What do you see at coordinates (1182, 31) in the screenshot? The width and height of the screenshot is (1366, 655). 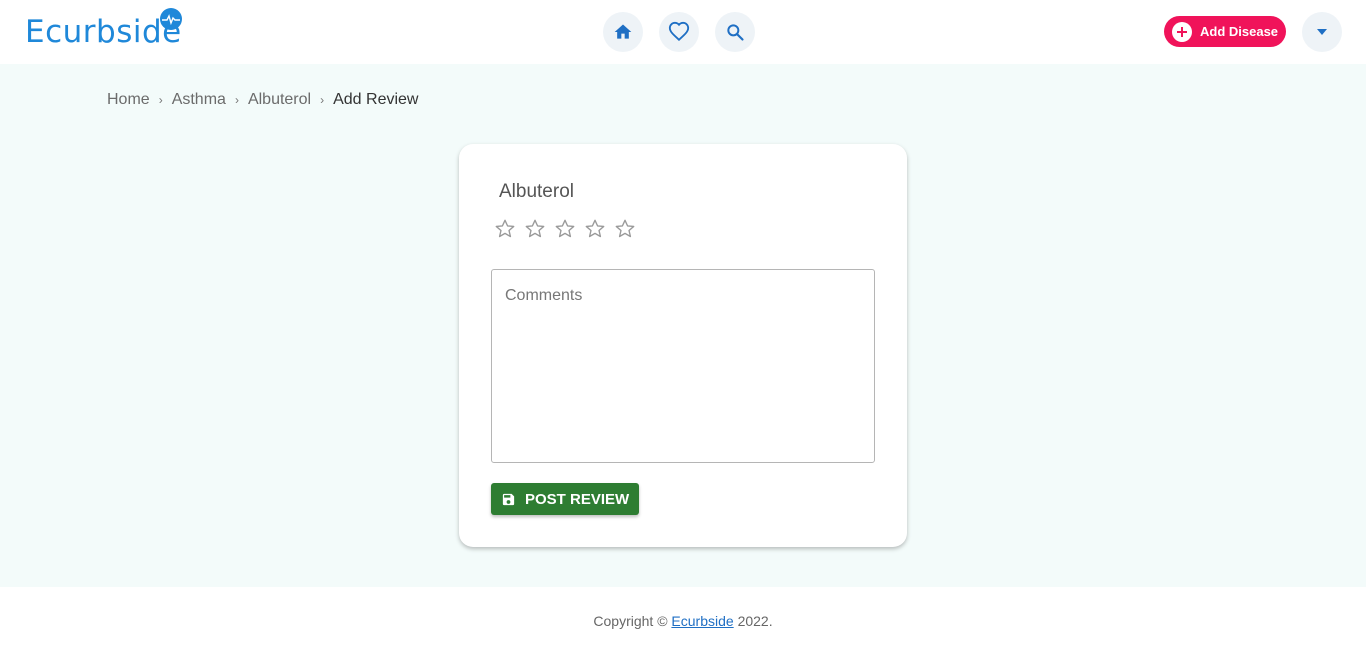 I see `plus-icon` at bounding box center [1182, 31].